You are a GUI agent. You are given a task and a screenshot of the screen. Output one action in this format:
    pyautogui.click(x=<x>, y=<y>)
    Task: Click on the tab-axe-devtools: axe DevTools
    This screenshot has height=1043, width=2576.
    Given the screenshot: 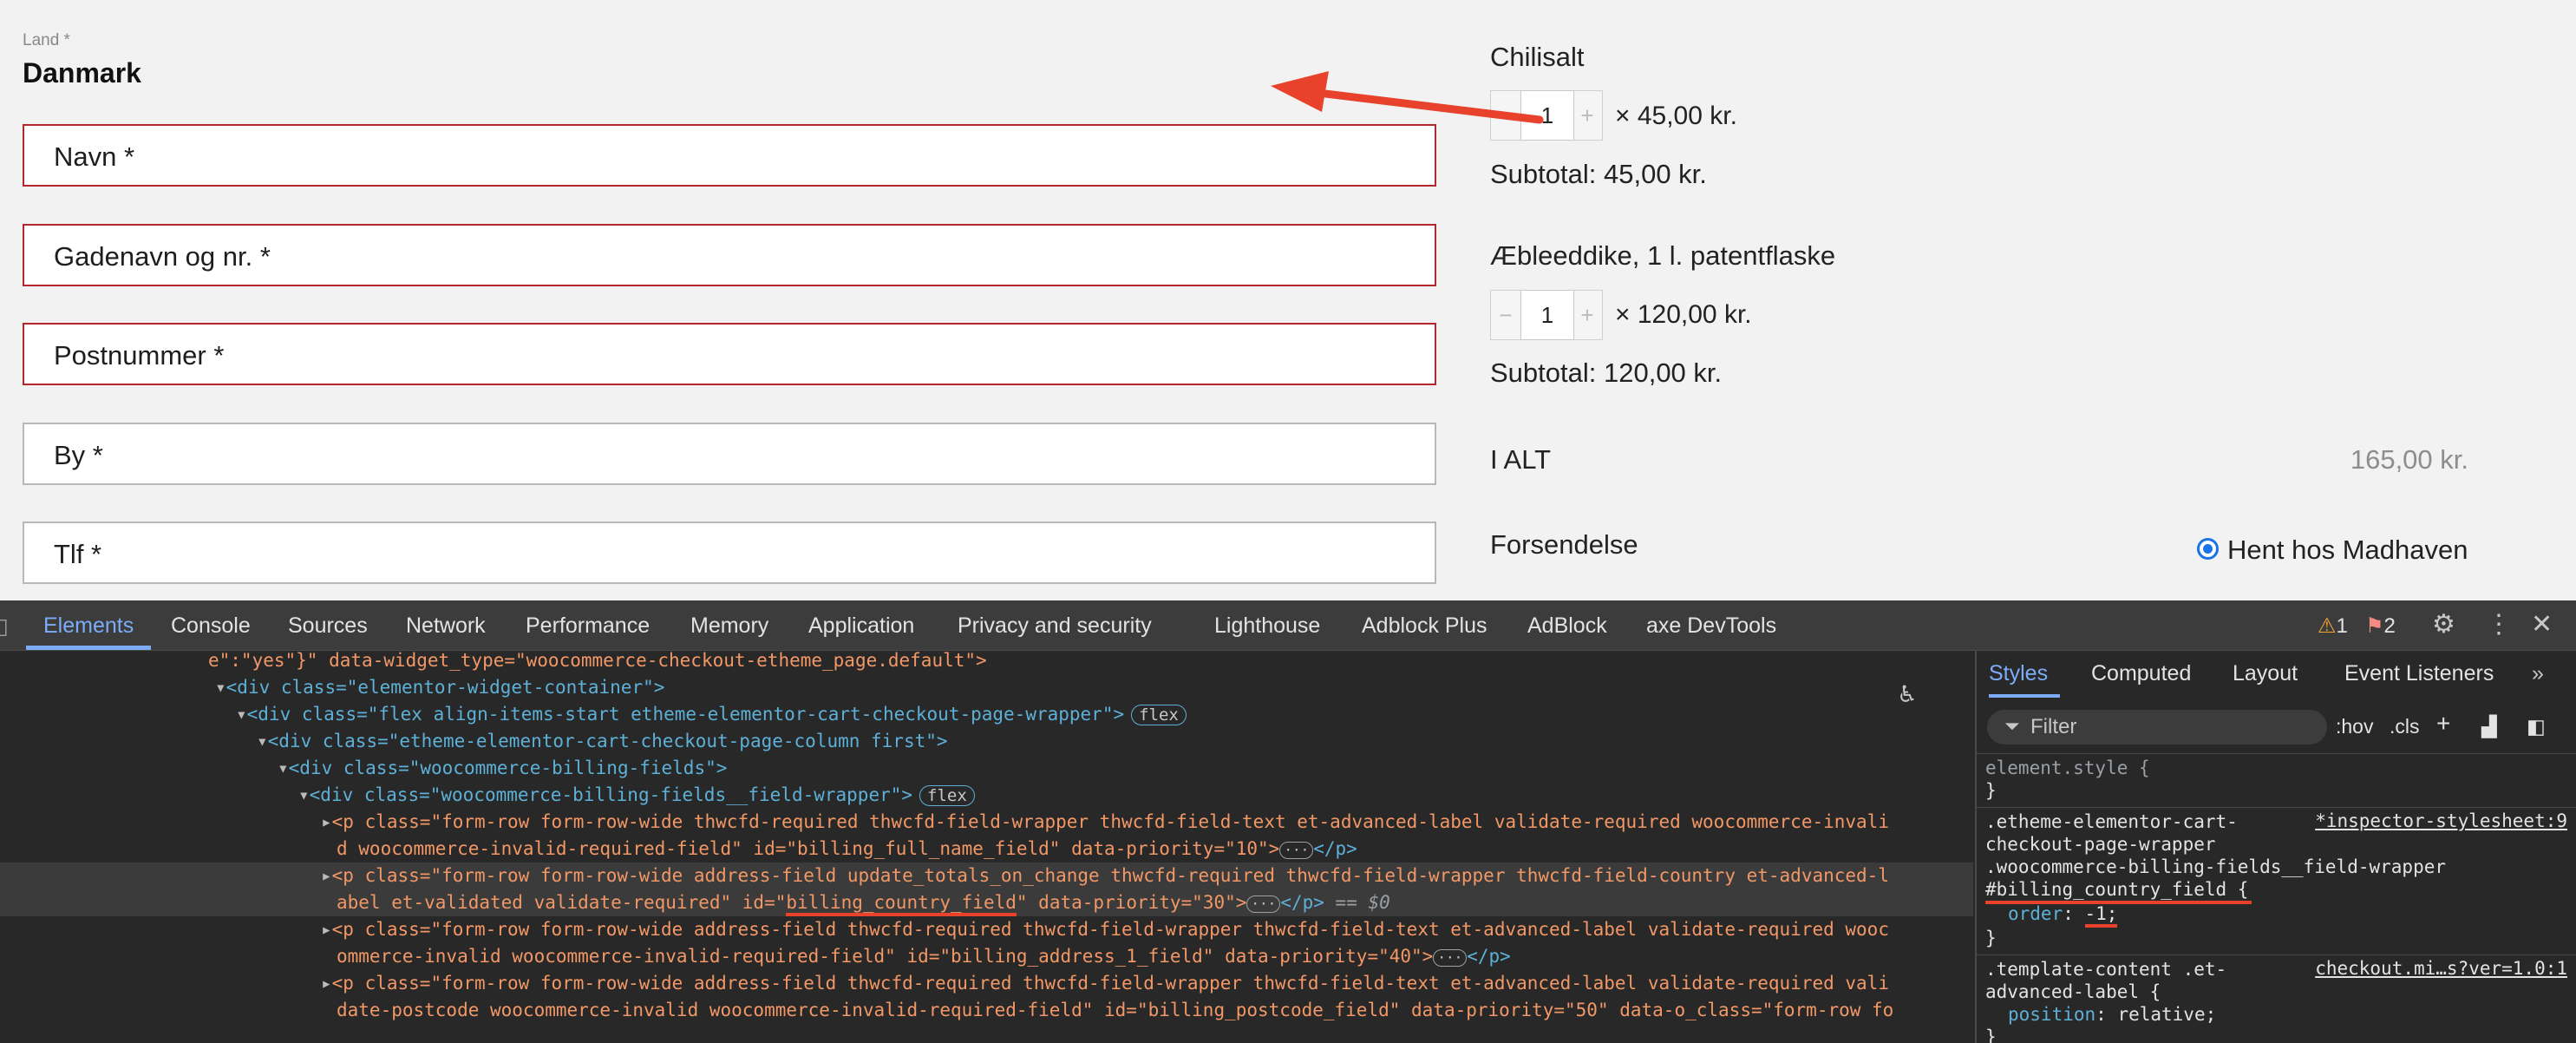 What is the action you would take?
    pyautogui.click(x=1711, y=626)
    